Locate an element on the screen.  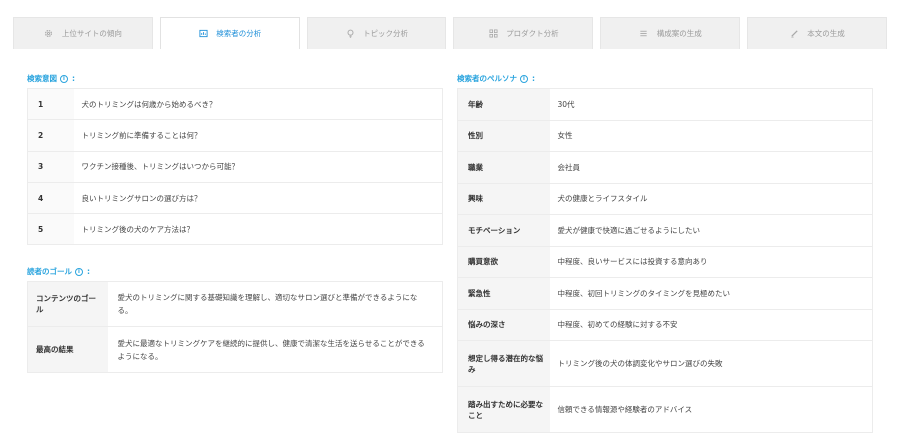
row-key: 想定し得る潜在的な悩み is located at coordinates (503, 363).